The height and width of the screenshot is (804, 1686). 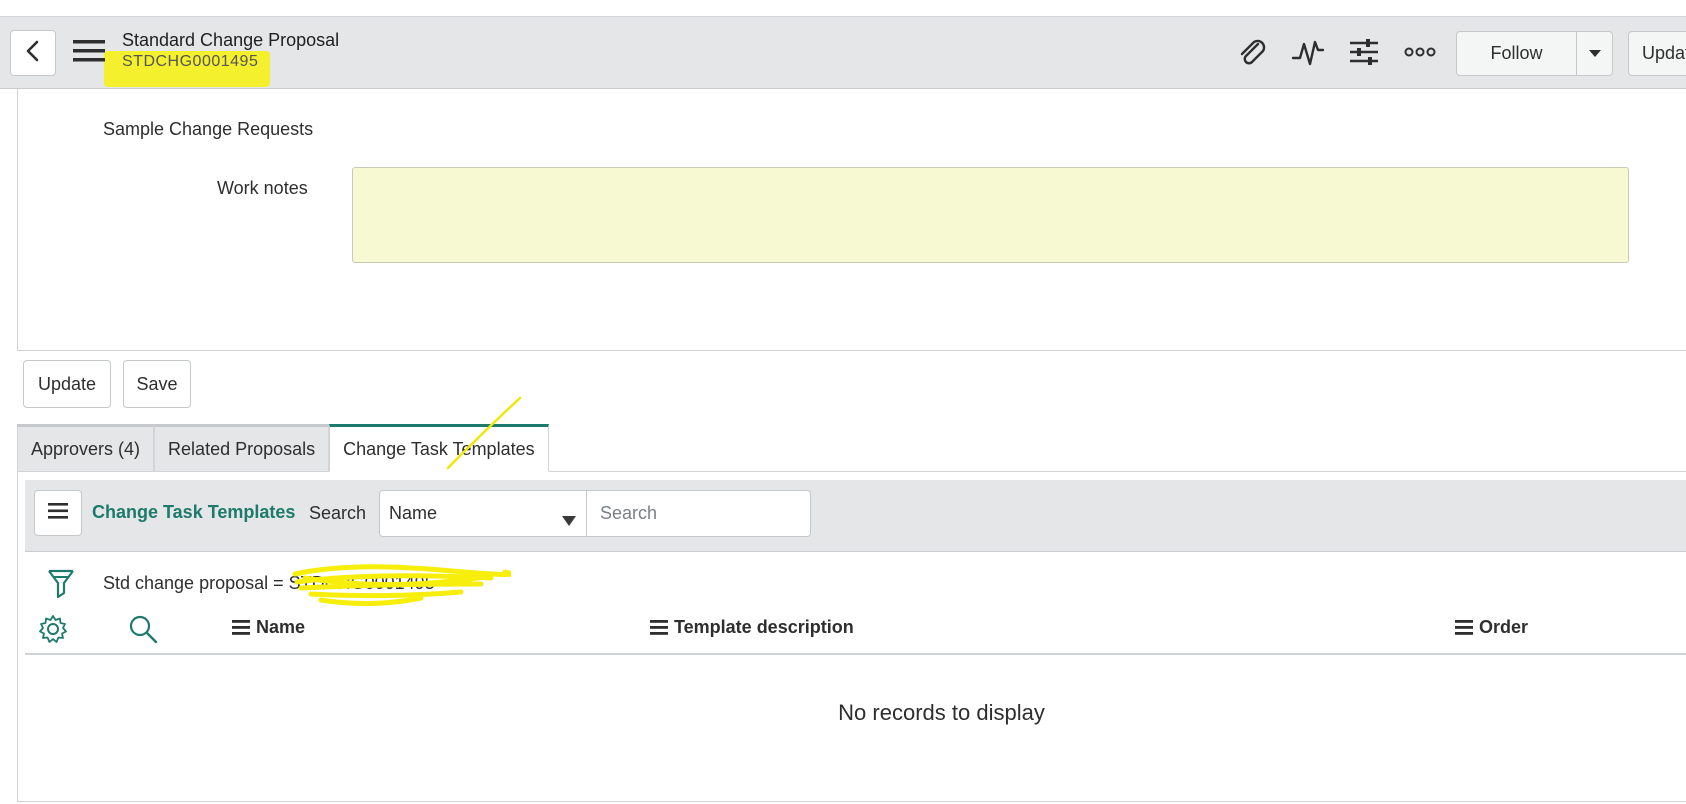 What do you see at coordinates (698, 513) in the screenshot?
I see `search-input: Search` at bounding box center [698, 513].